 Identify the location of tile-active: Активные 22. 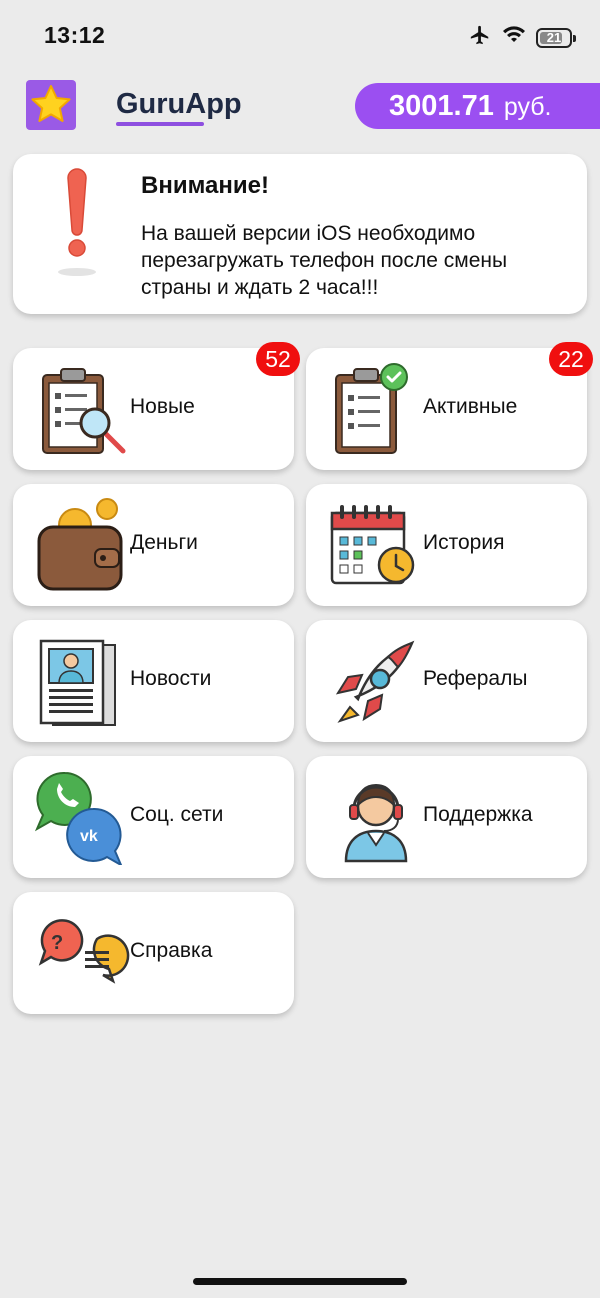
(449, 406).